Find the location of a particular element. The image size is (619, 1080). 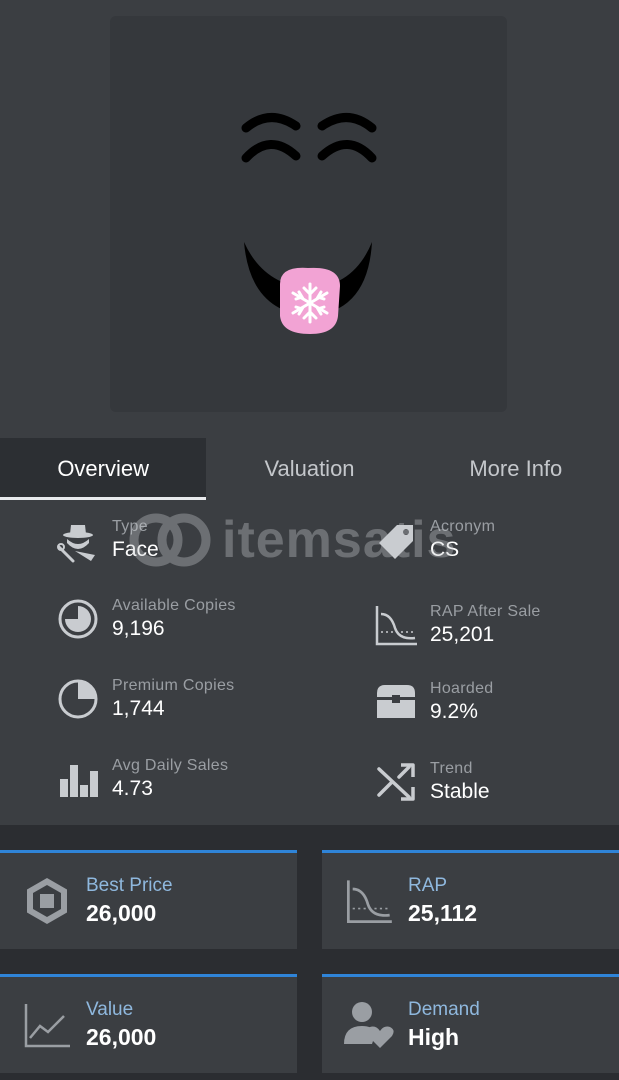

type-label: Type is located at coordinates (130, 526).